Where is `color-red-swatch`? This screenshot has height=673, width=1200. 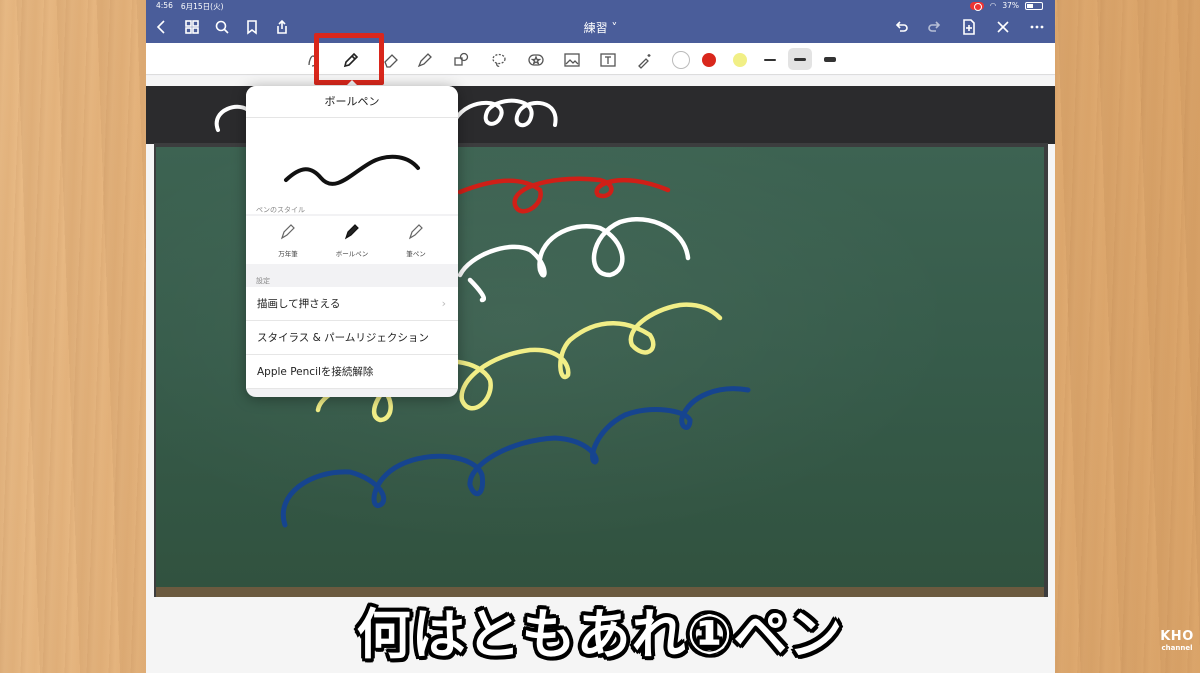
color-red-swatch is located at coordinates (709, 60).